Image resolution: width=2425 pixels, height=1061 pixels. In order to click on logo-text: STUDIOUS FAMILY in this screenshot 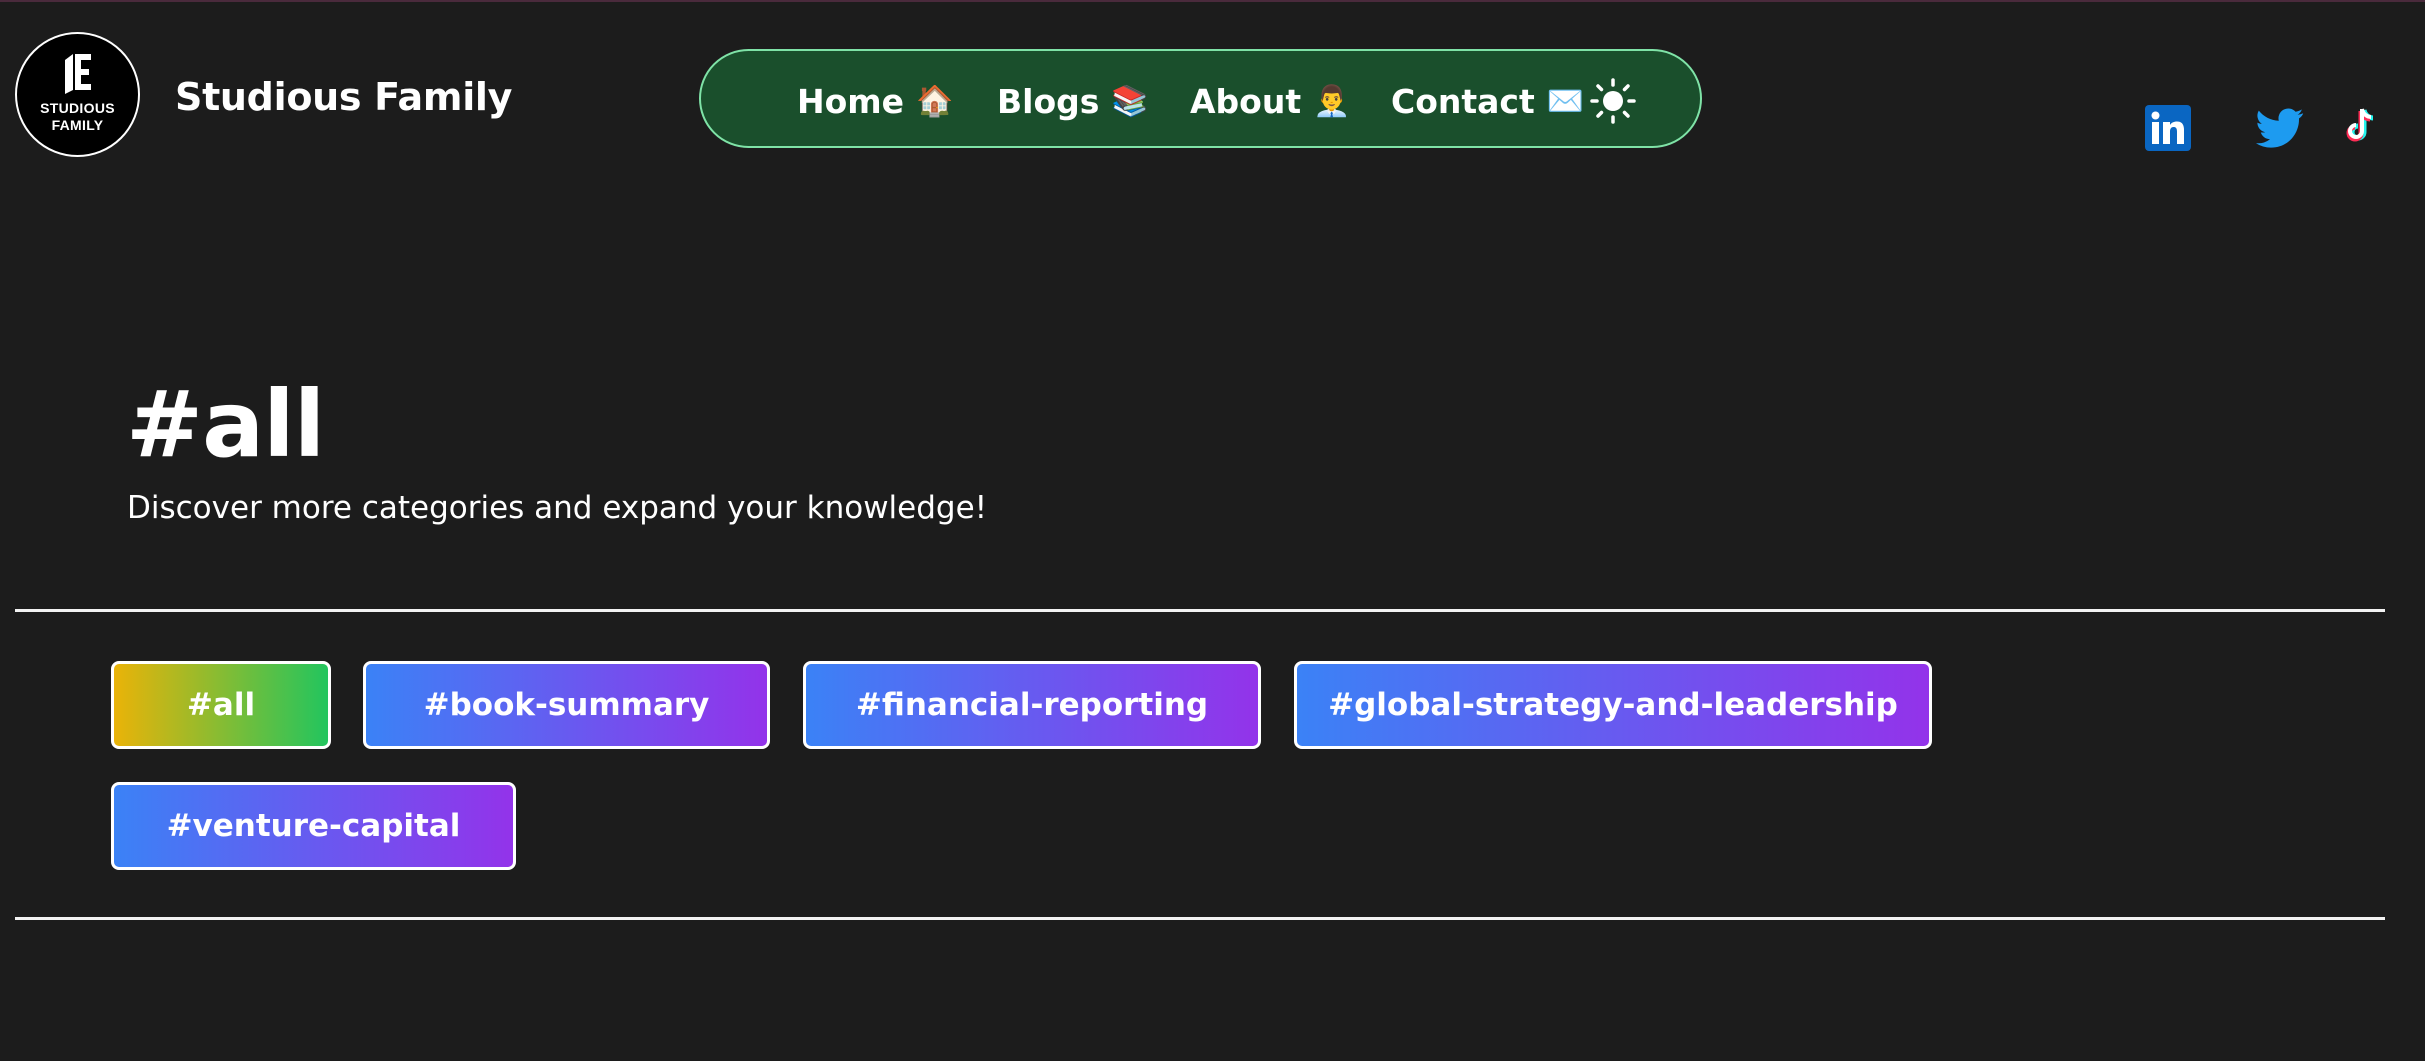, I will do `click(77, 117)`.